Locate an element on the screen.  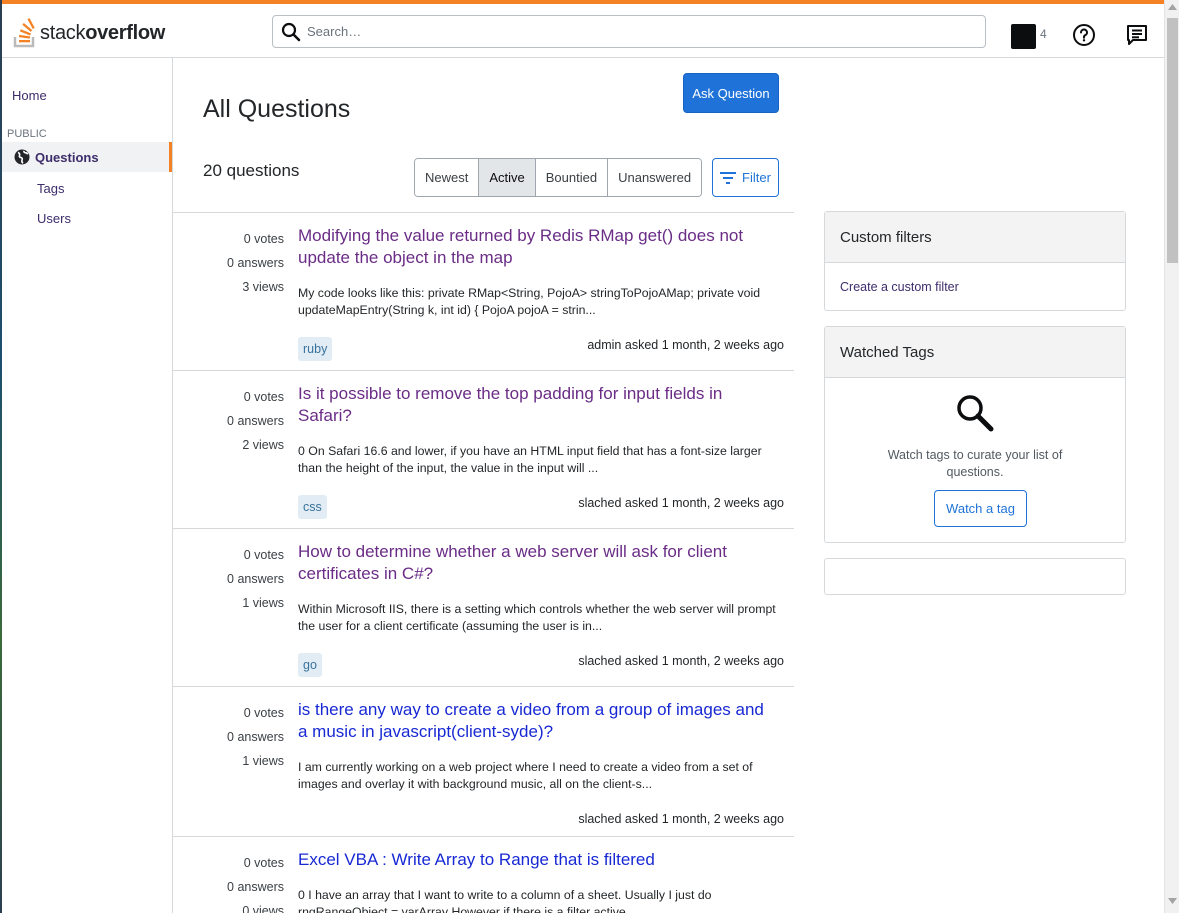
search-icon is located at coordinates (291, 32).